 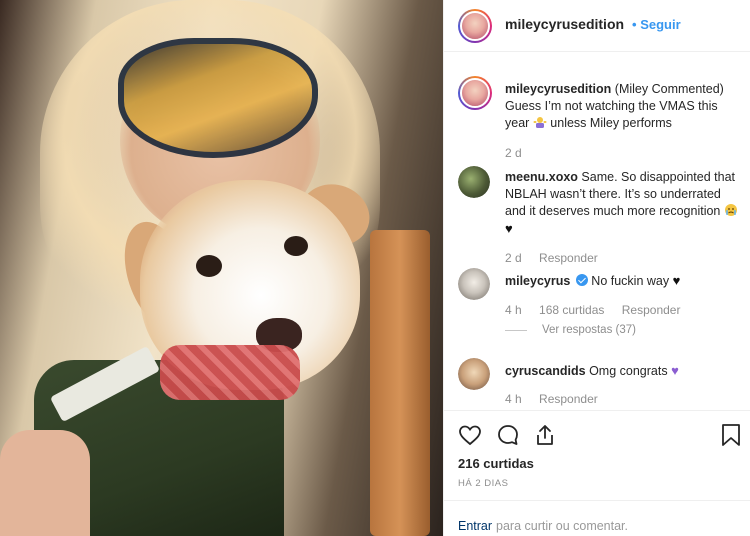 I want to click on photo-chair, so click(x=400, y=383).